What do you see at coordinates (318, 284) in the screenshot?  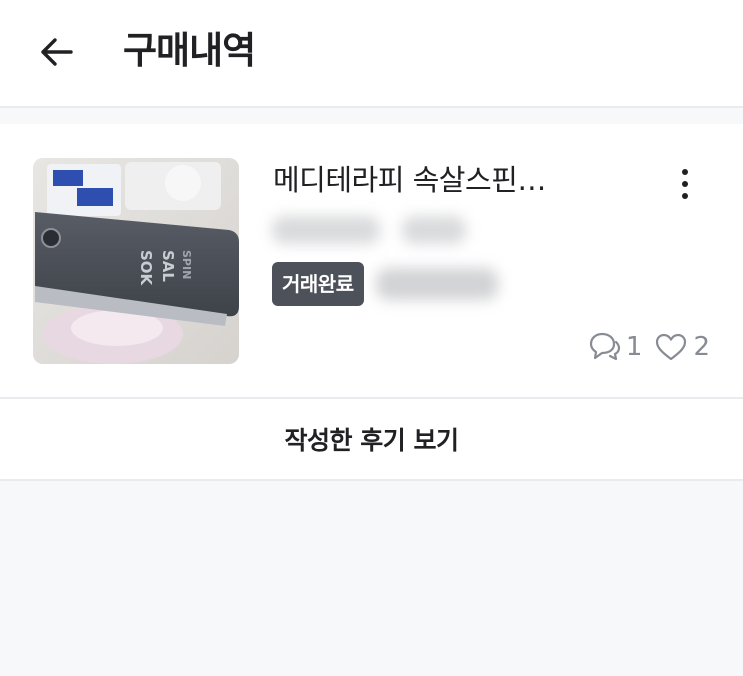 I see `status-badge: 거래완료` at bounding box center [318, 284].